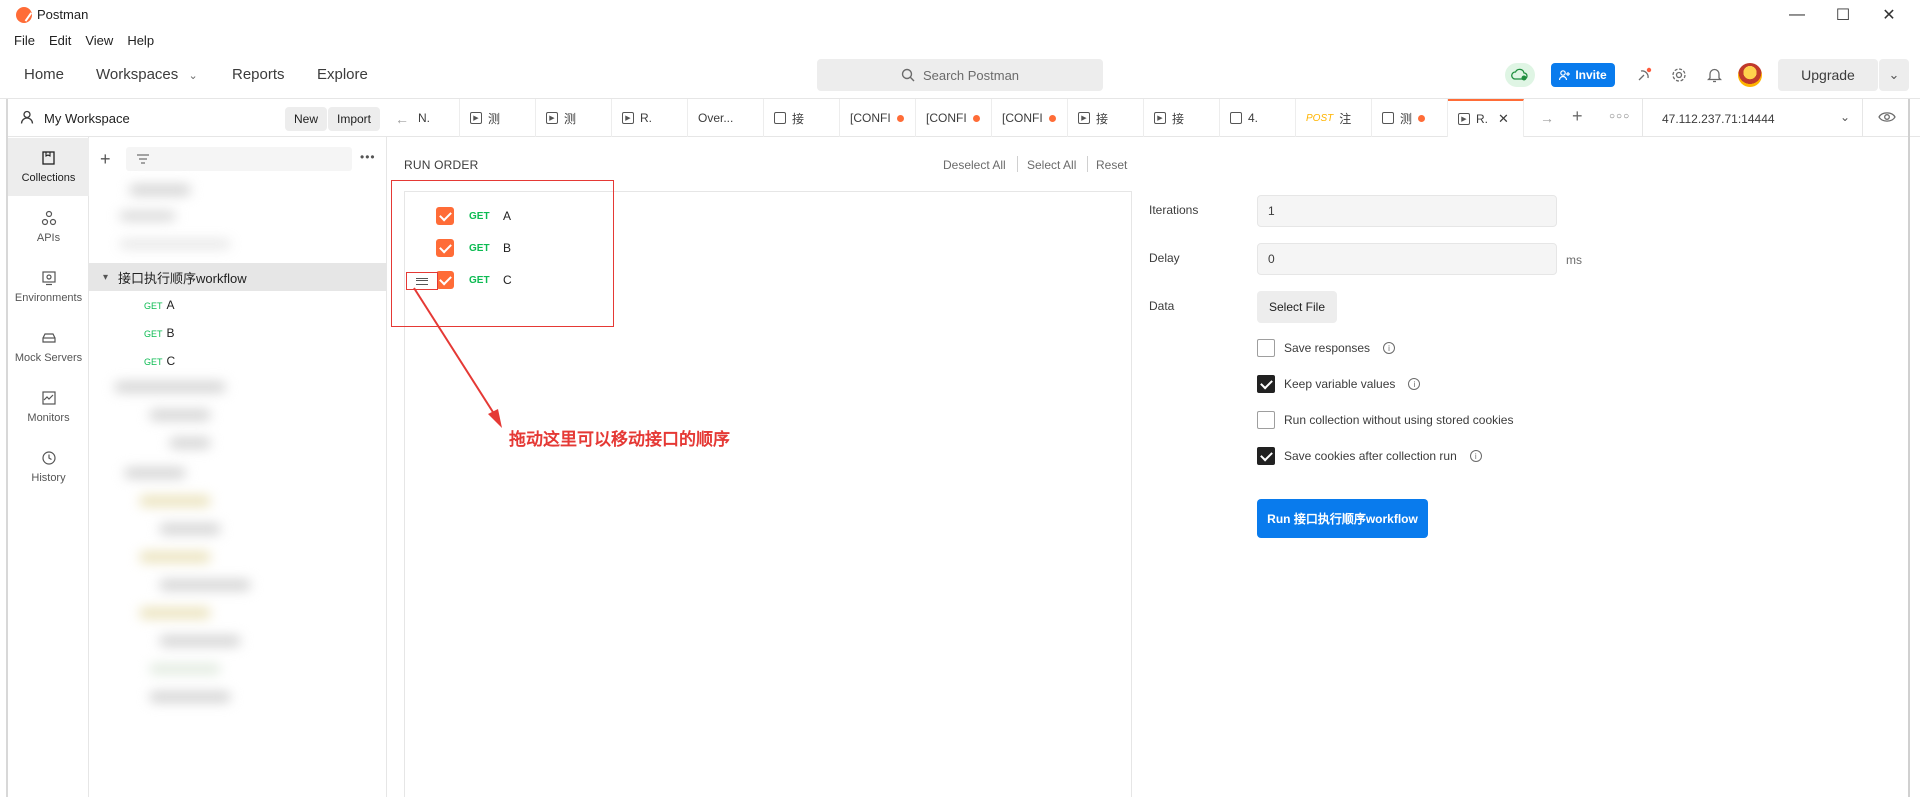 This screenshot has width=1920, height=797. I want to click on rail-label-collections: Collections, so click(48, 178).